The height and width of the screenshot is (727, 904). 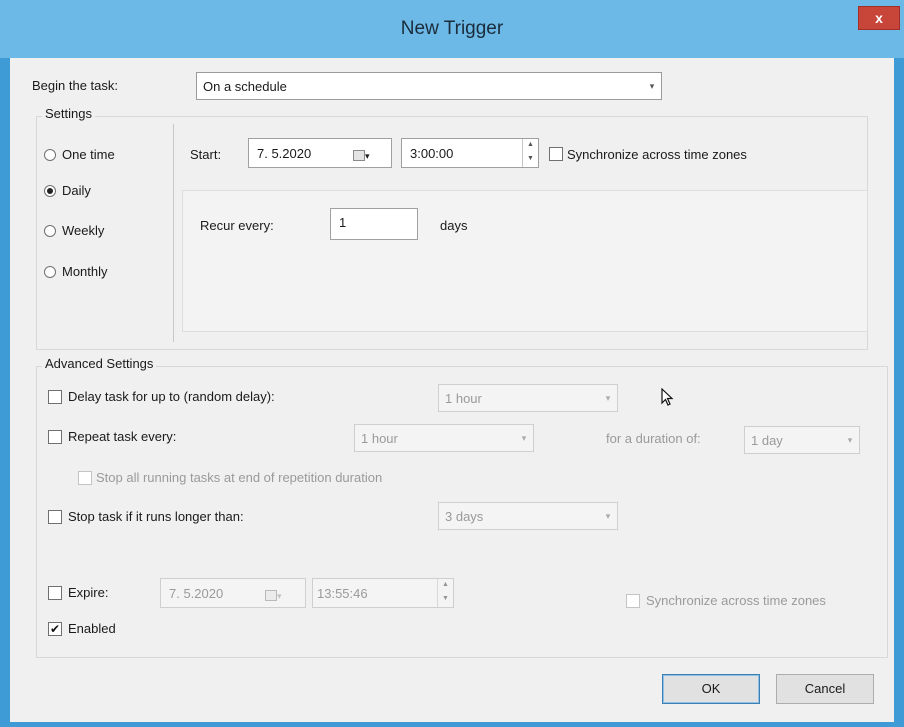 What do you see at coordinates (55, 437) in the screenshot?
I see `repeat-checkbox` at bounding box center [55, 437].